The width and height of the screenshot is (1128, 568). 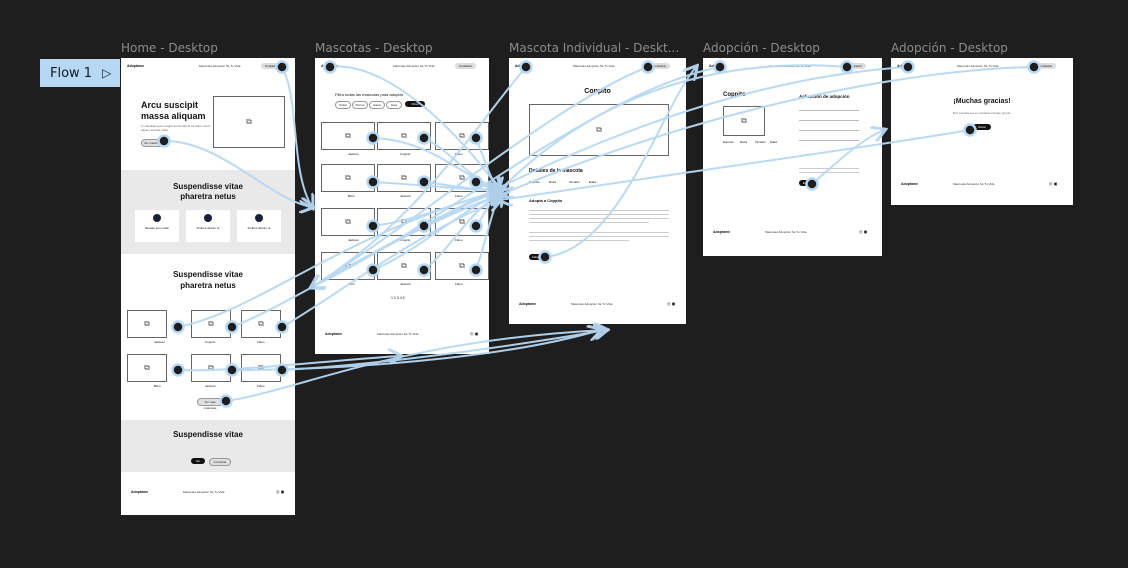 I want to click on more-pets-button: Ver más mascotas, so click(x=210, y=404).